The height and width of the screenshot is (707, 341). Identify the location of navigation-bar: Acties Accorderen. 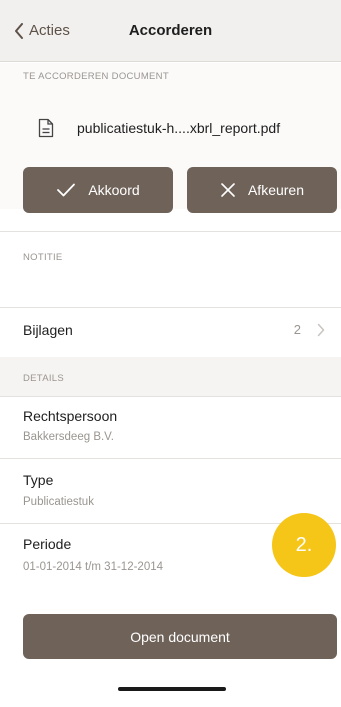
(170, 31).